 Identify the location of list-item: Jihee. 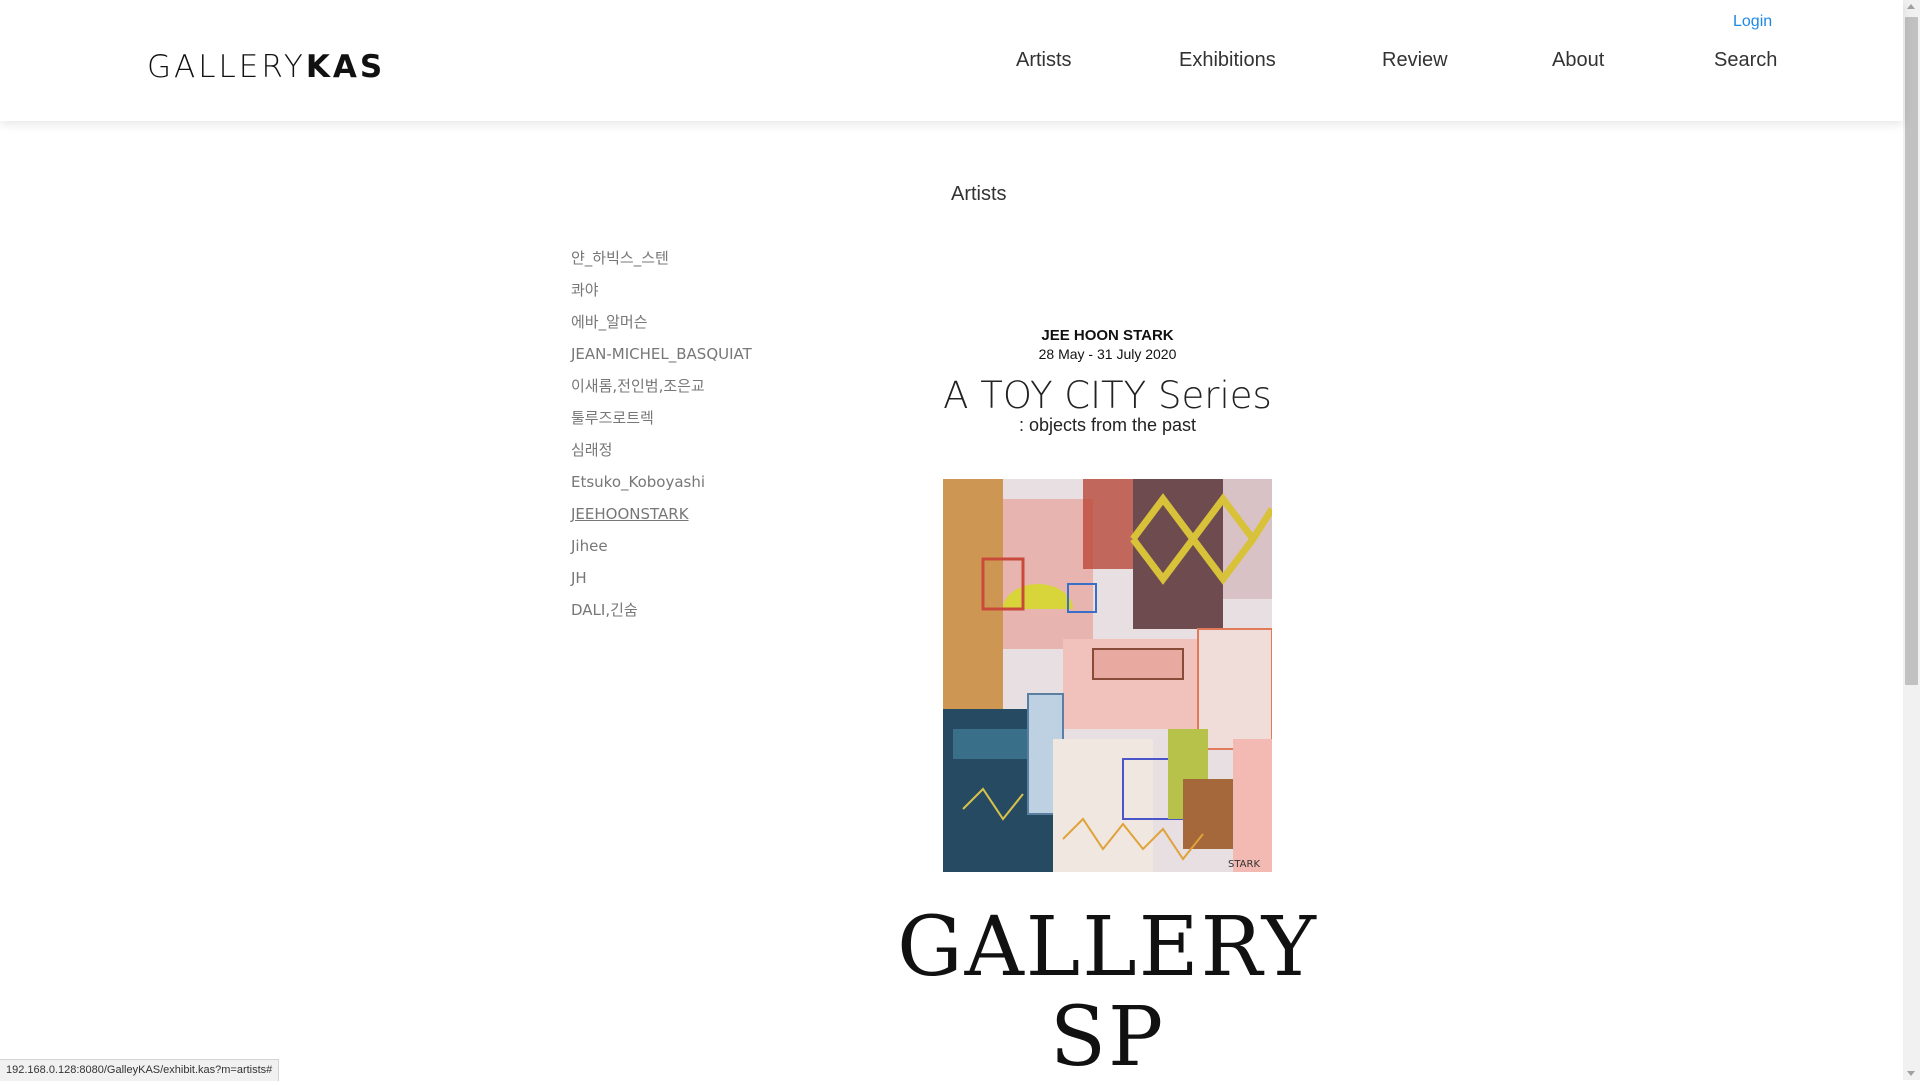
(661, 550).